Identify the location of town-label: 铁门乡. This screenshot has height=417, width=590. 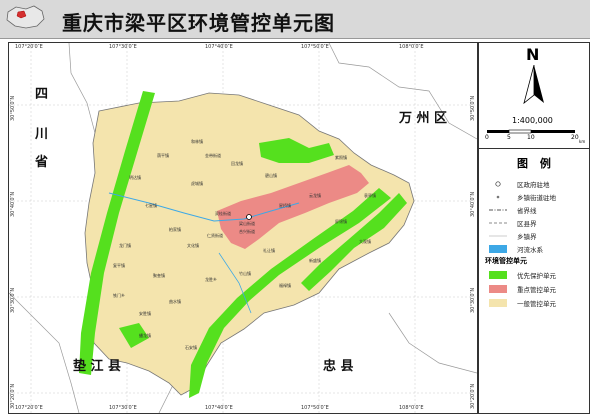
(119, 295).